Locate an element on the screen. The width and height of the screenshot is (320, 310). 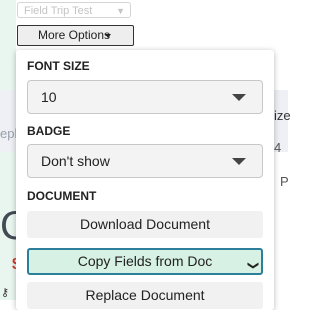
replace-document-button: Replace Document is located at coordinates (145, 295).